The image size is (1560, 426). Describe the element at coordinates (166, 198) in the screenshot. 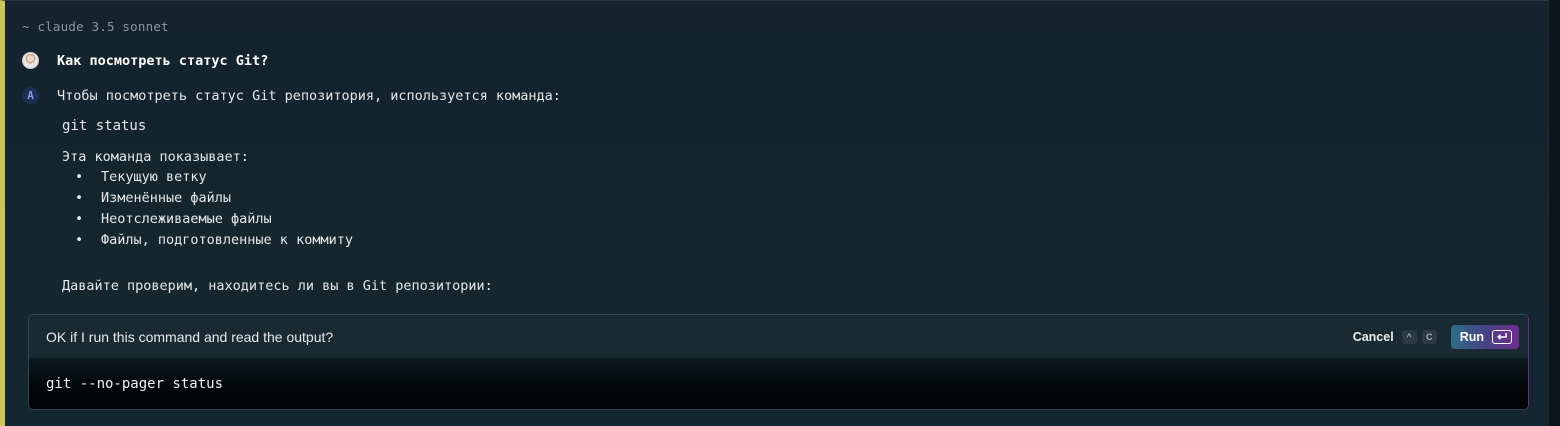

I see `list-item-label: Изменённые файлы` at that location.